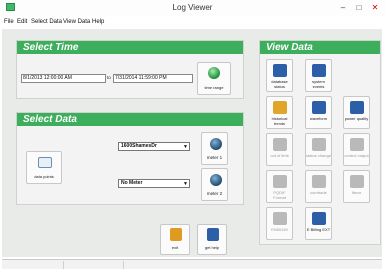  I want to click on waveform-button: waveform, so click(318, 112).